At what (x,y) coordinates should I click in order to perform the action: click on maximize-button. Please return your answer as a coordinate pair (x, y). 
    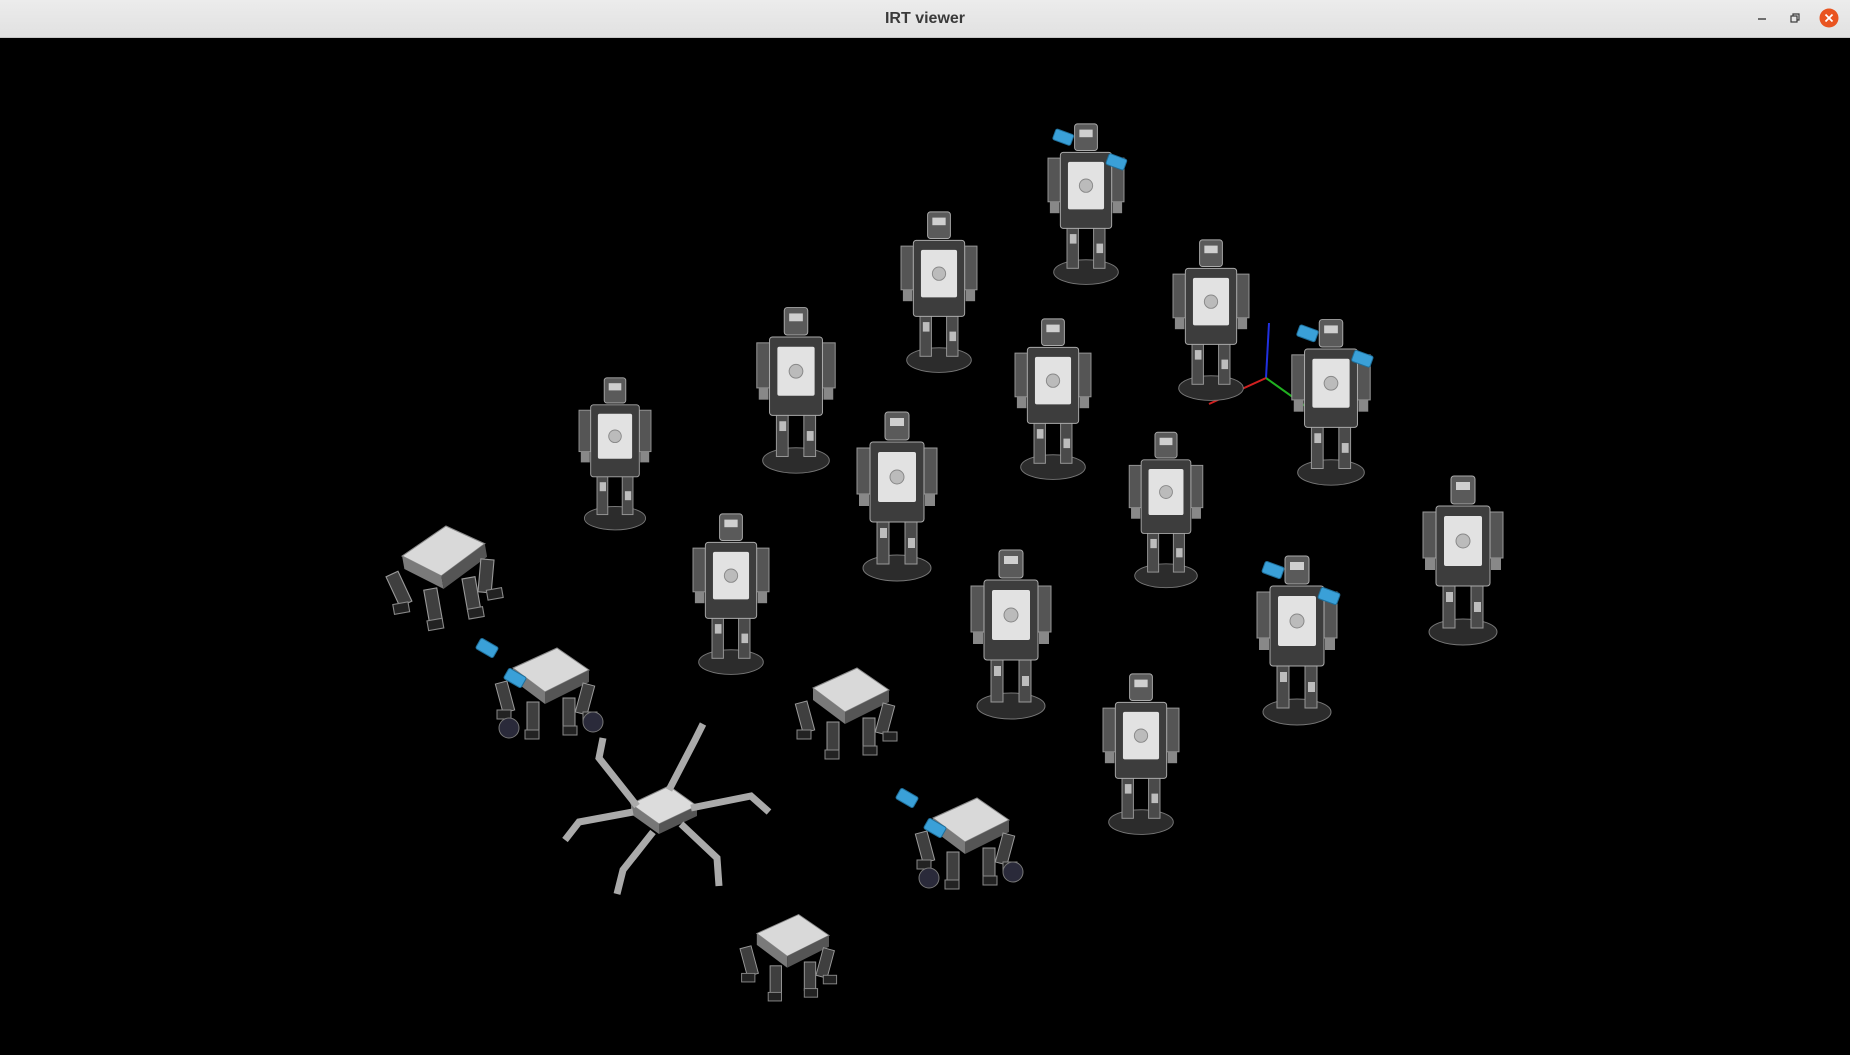
    Looking at the image, I should click on (1795, 18).